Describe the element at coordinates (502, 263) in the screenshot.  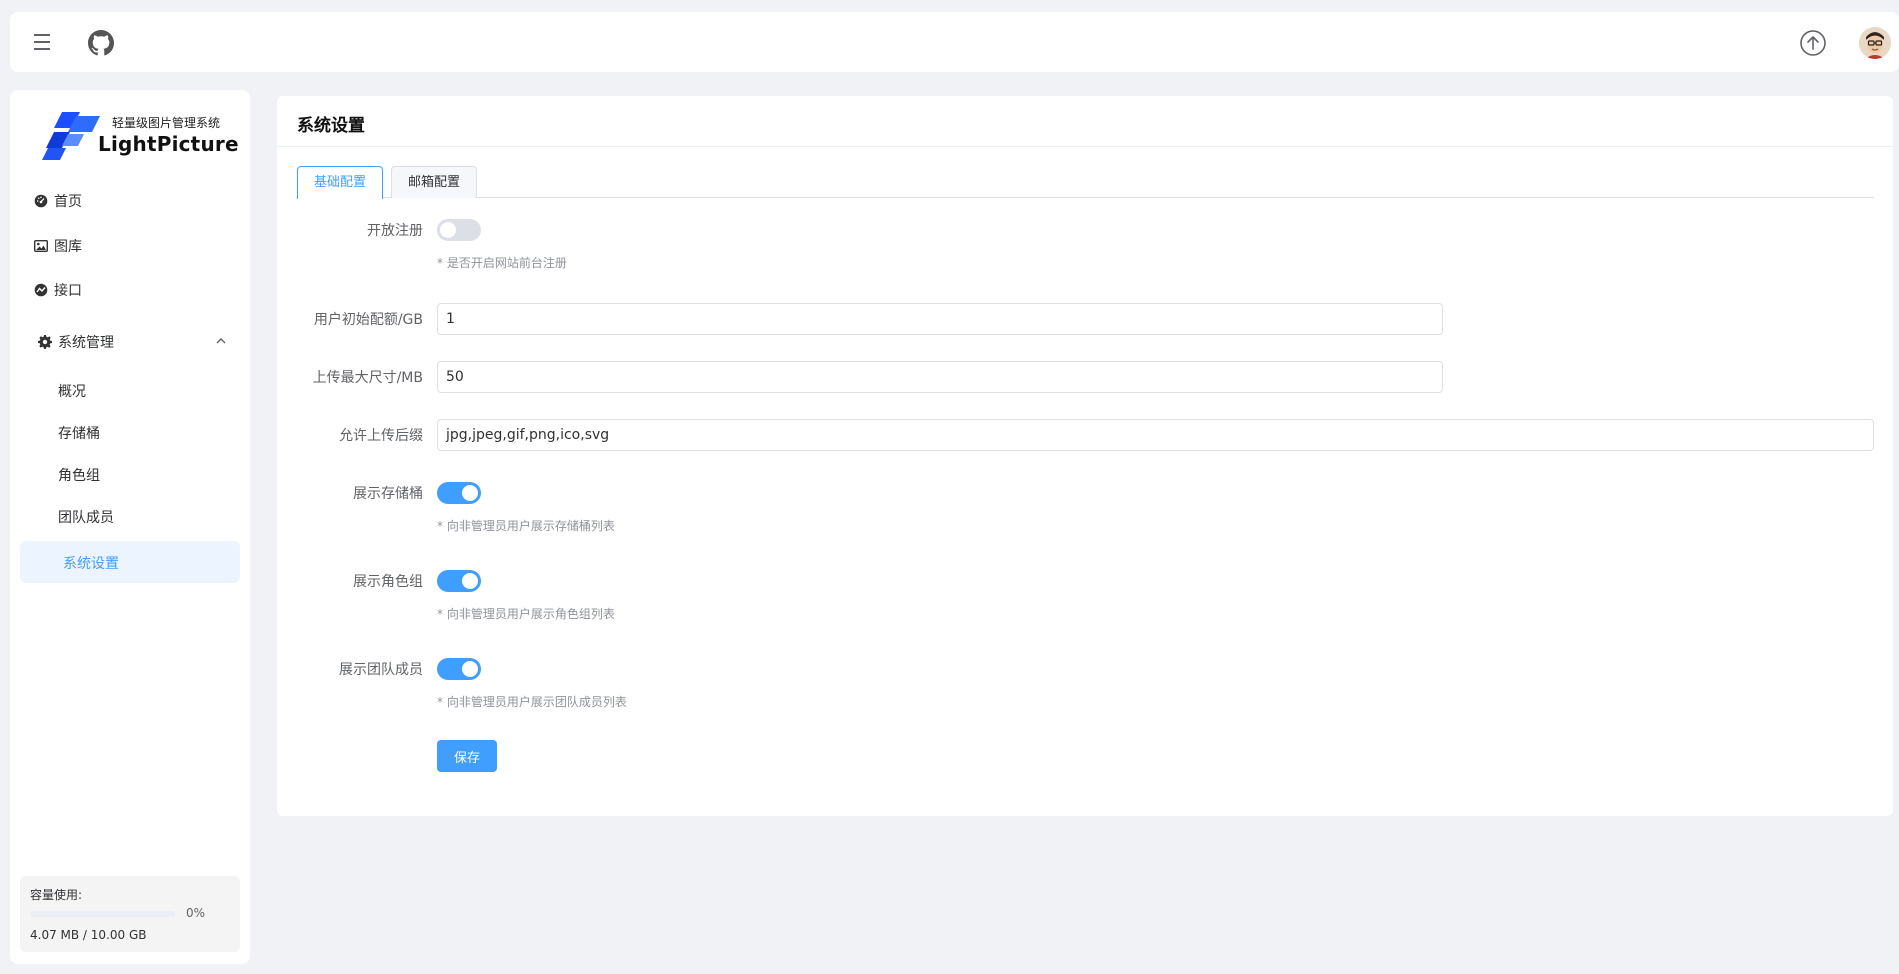
I see `open-register-hint: * 是否开启网站前台注册` at that location.